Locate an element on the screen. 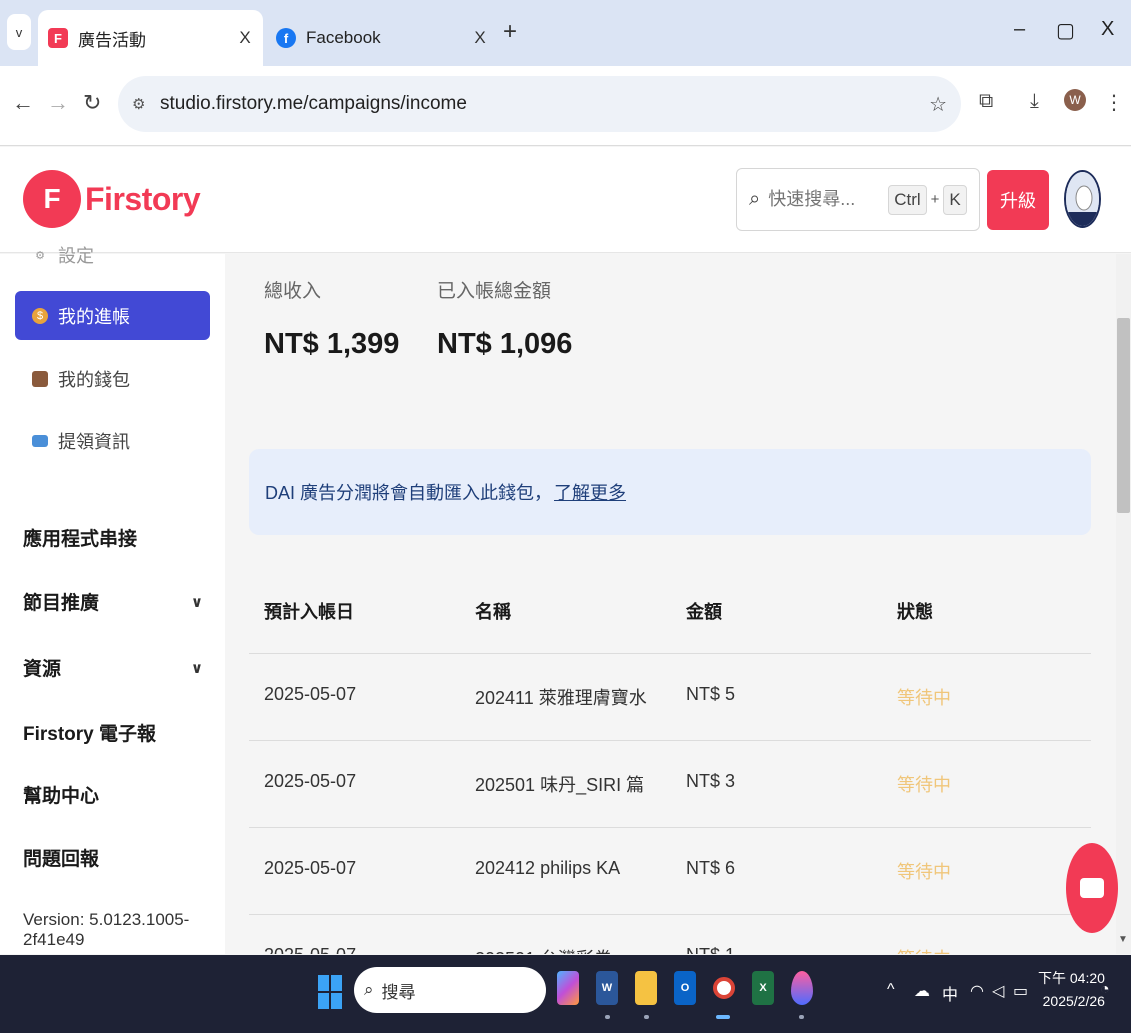 This screenshot has height=1033, width=1131. word-app-icon: W is located at coordinates (607, 988).